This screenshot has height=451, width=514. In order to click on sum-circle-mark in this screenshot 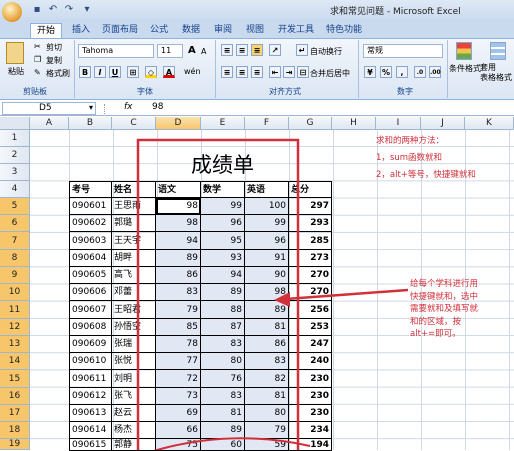, I will do `click(232, 443)`.